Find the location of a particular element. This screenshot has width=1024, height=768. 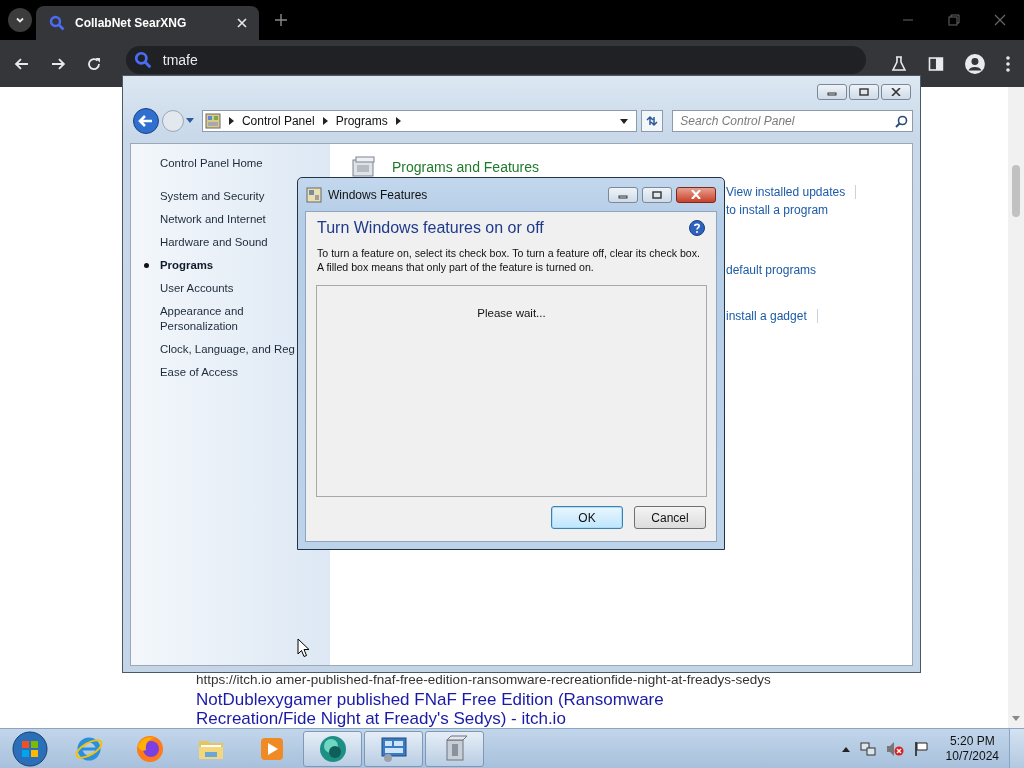

start-button is located at coordinates (29, 748).